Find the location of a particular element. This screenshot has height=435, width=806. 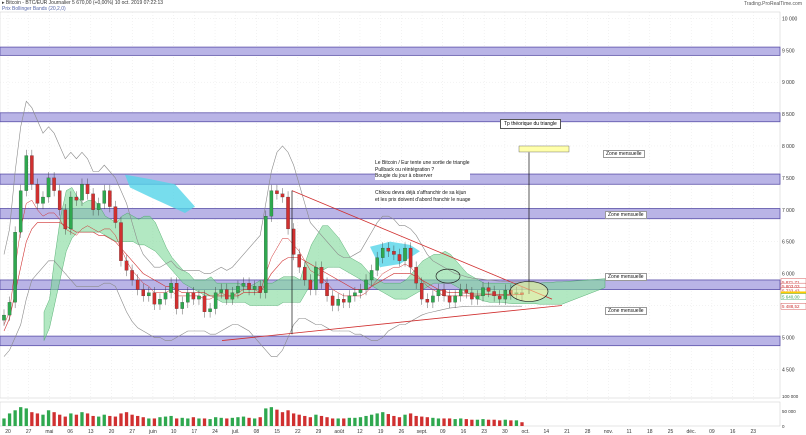

x-tick-label: 14 is located at coordinates (546, 432).